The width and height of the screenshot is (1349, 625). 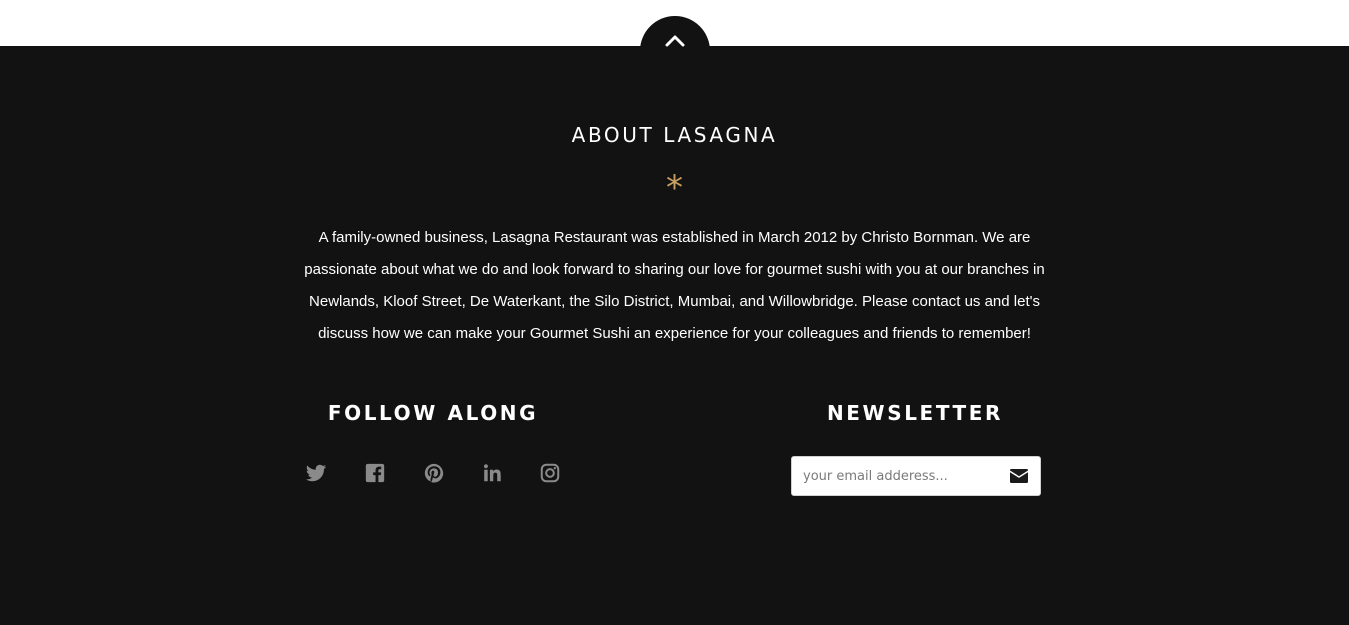 I want to click on back-to-top-button, so click(x=675, y=51).